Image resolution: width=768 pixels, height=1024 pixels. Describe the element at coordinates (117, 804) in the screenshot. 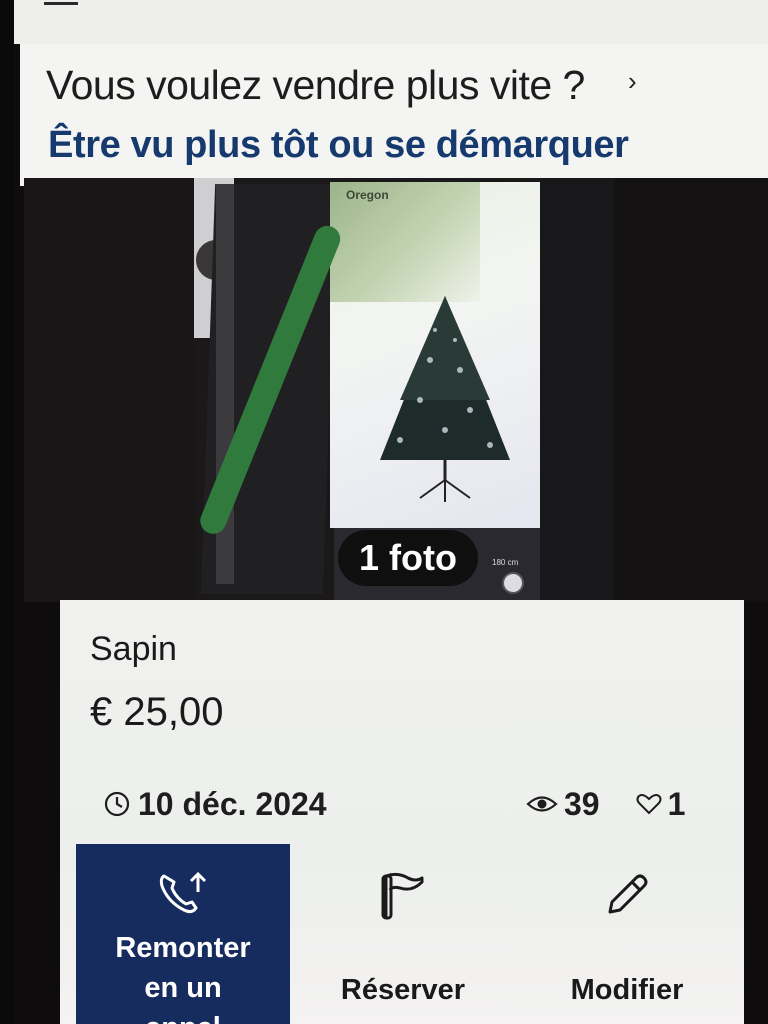

I see `clock-icon` at that location.